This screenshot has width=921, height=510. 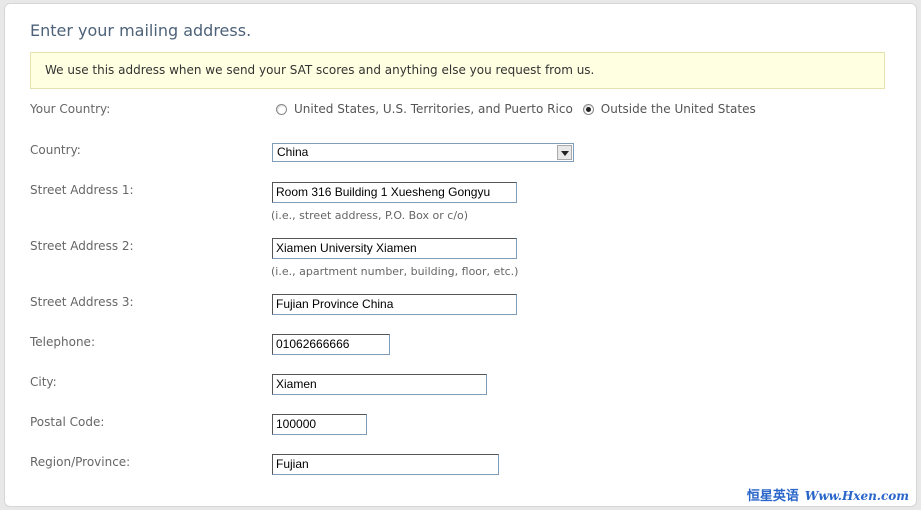 I want to click on radio-outside-us-label: Outside the United States, so click(x=678, y=109).